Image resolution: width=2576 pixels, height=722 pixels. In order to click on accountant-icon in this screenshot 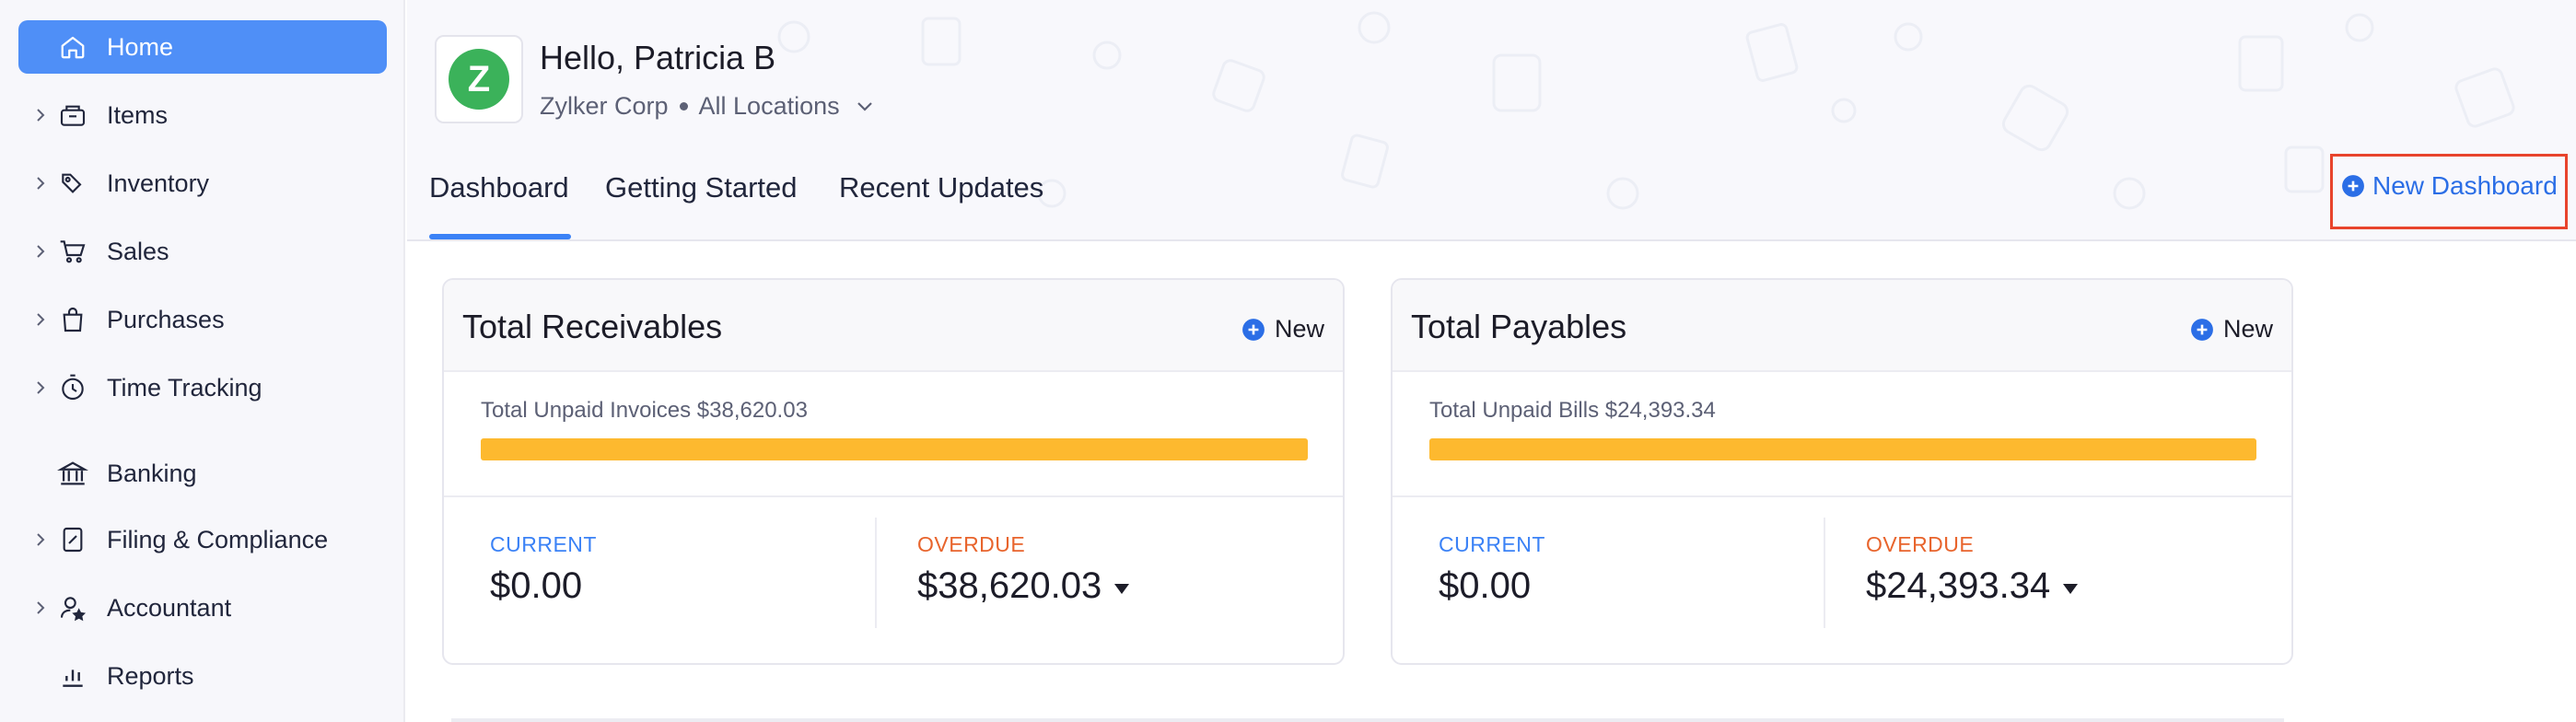, I will do `click(72, 607)`.